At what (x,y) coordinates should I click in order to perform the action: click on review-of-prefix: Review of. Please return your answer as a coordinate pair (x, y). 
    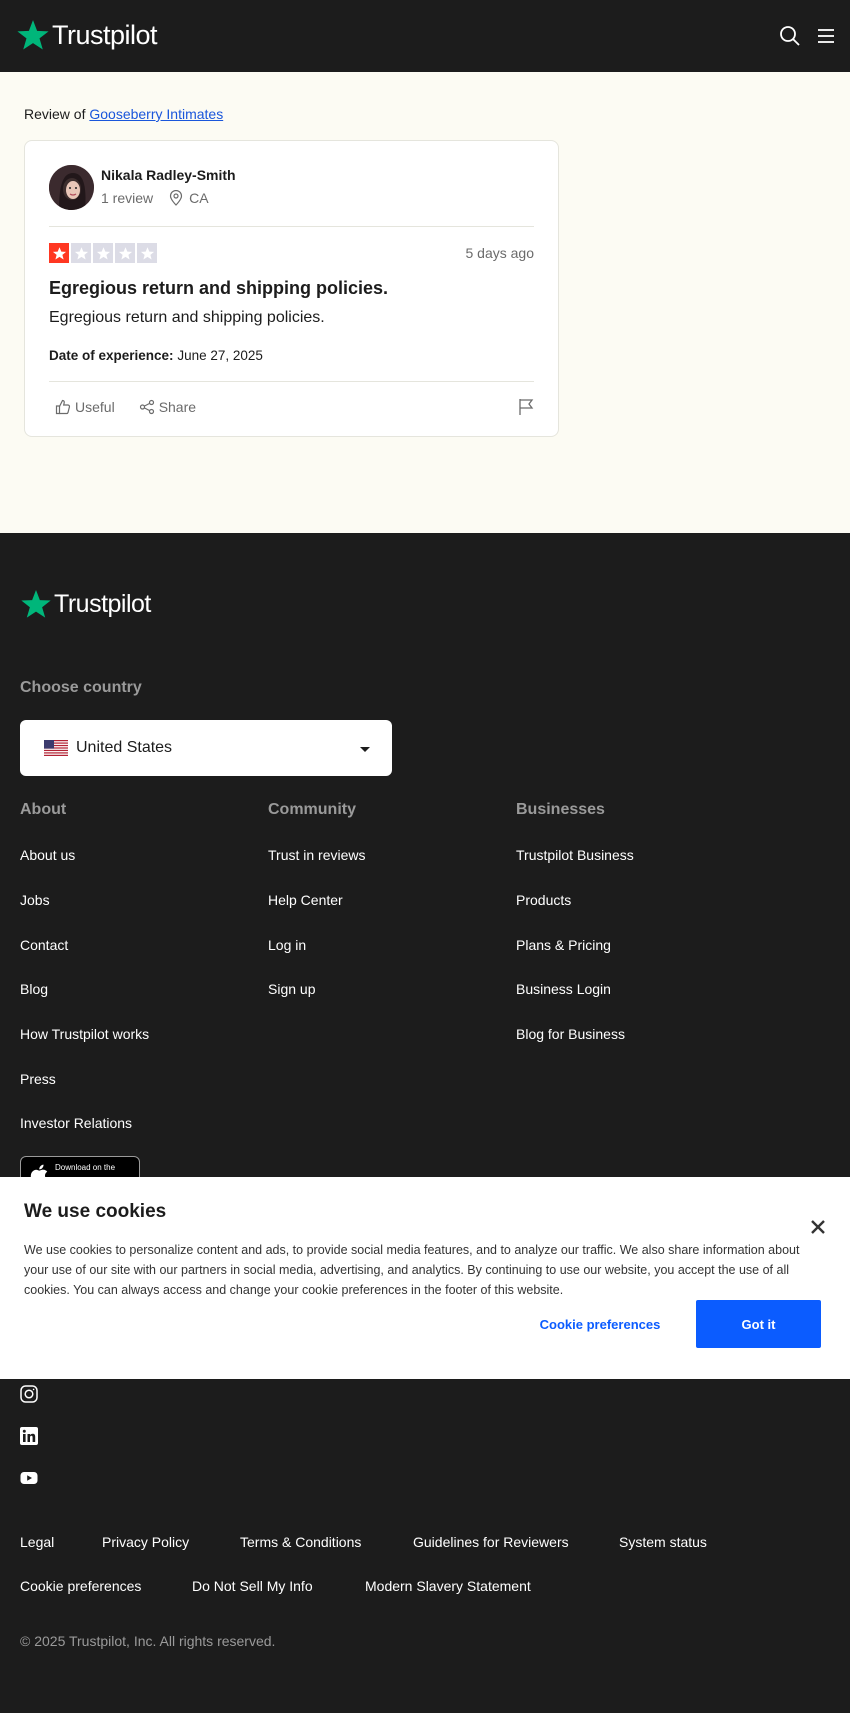
    Looking at the image, I should click on (55, 114).